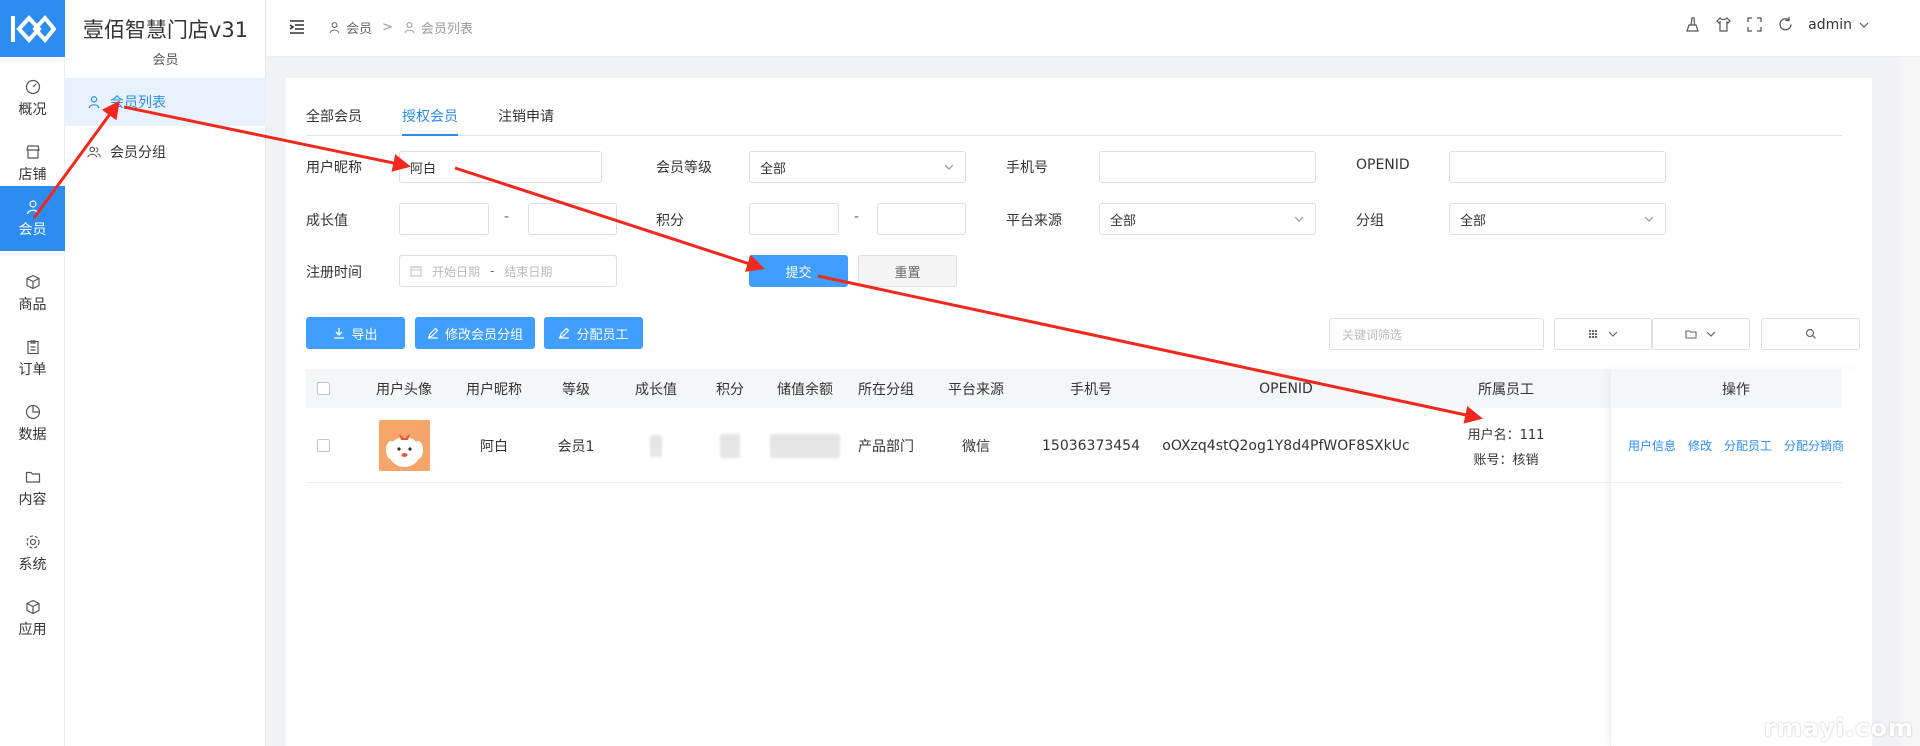 The image size is (1920, 746). Describe the element at coordinates (32, 553) in the screenshot. I see `rail-item-system: 系统` at that location.